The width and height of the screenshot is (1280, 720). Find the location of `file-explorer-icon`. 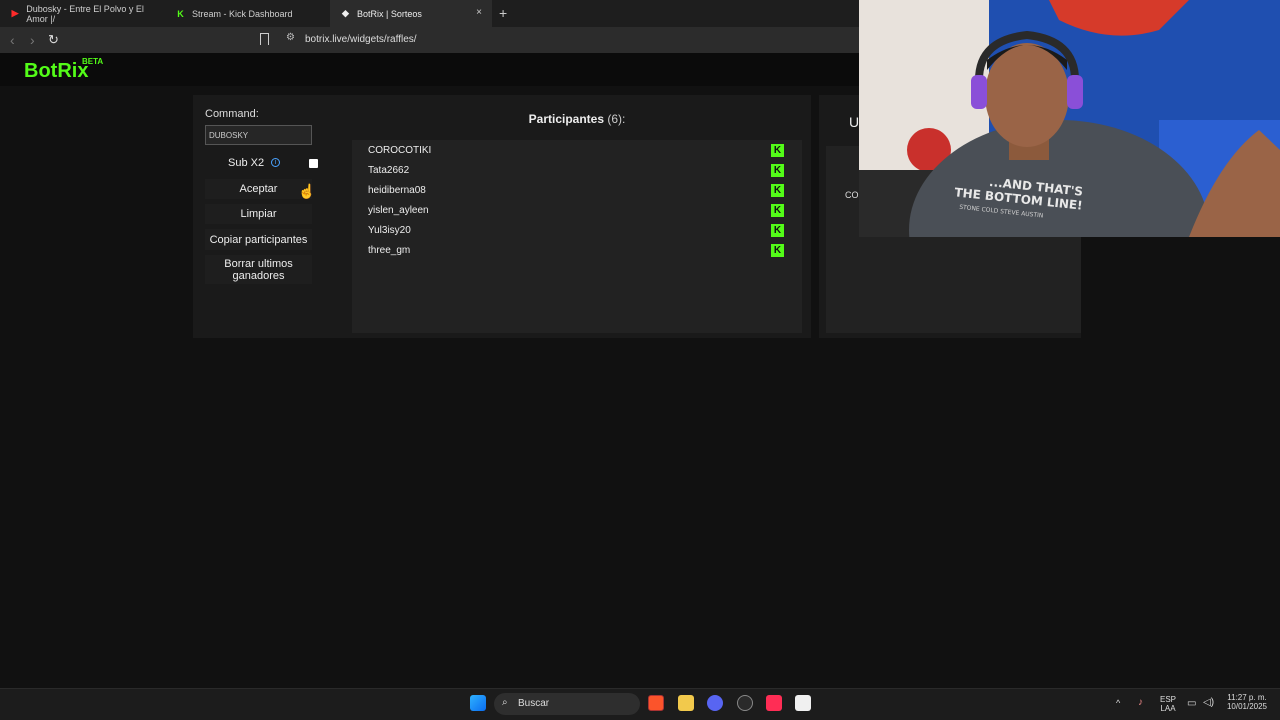

file-explorer-icon is located at coordinates (686, 703).